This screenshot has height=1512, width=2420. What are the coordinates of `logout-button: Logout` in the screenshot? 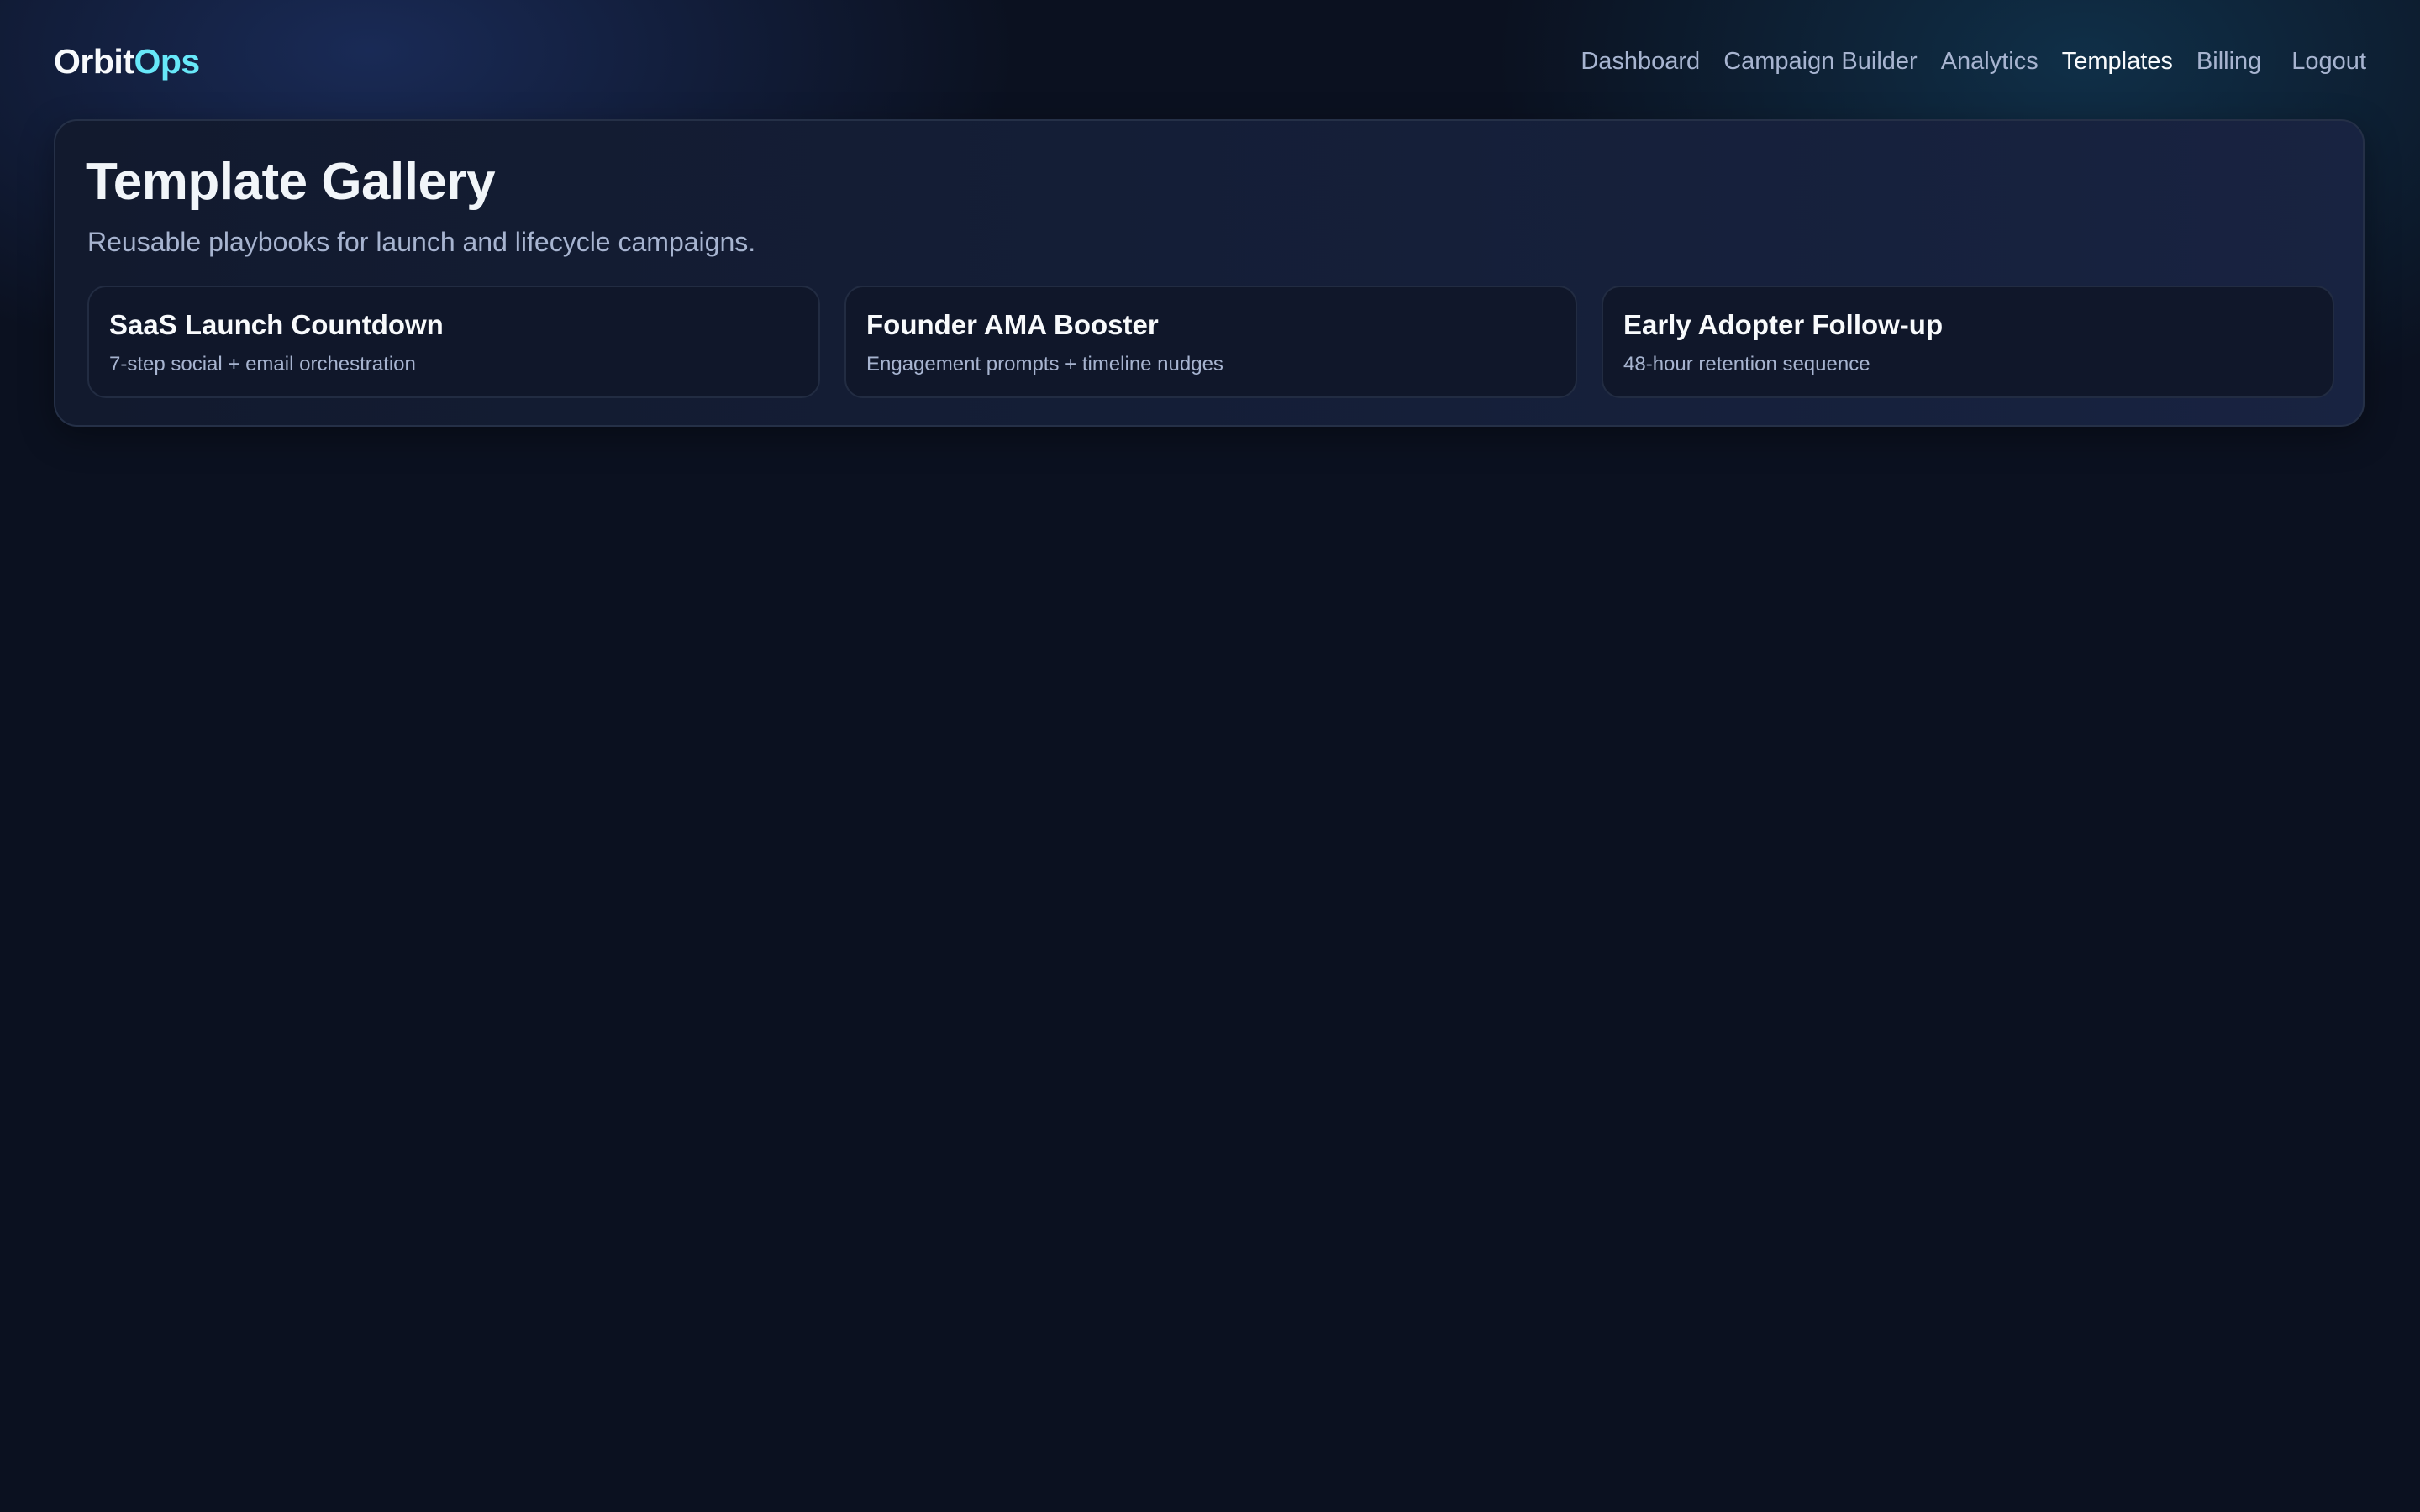 It's located at (2329, 61).